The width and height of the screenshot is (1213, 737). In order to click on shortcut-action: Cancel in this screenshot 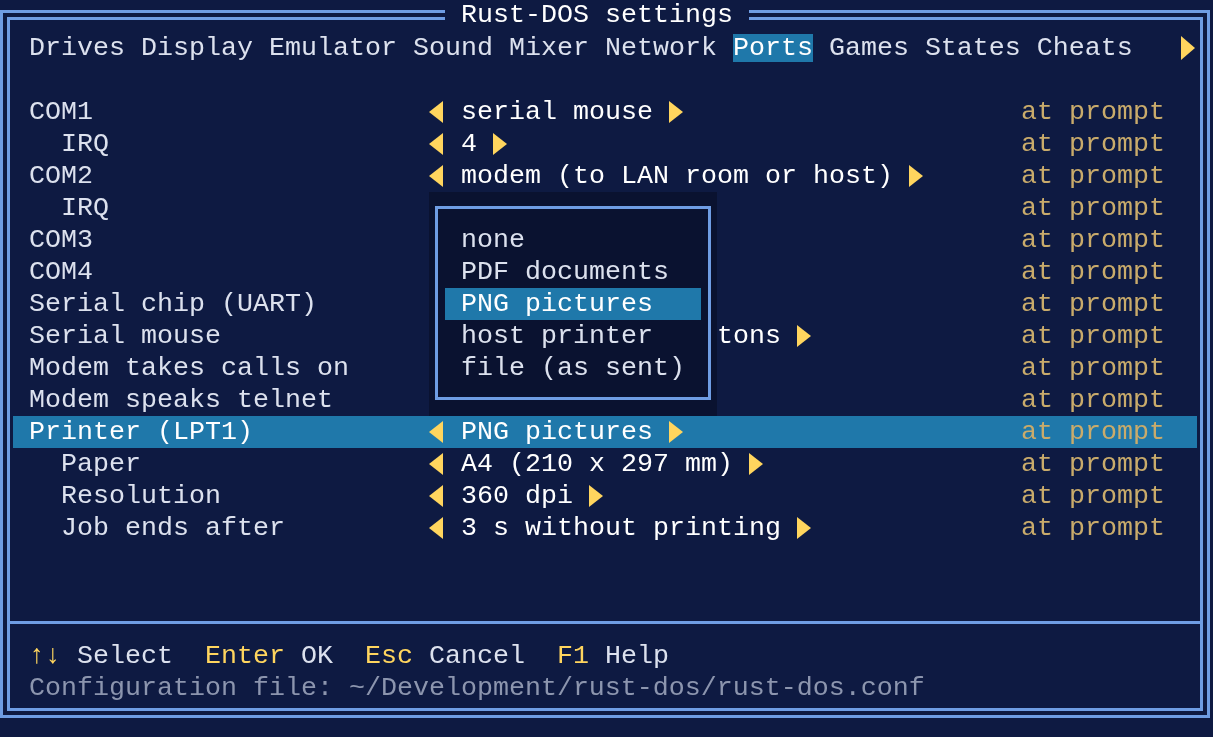, I will do `click(476, 656)`.